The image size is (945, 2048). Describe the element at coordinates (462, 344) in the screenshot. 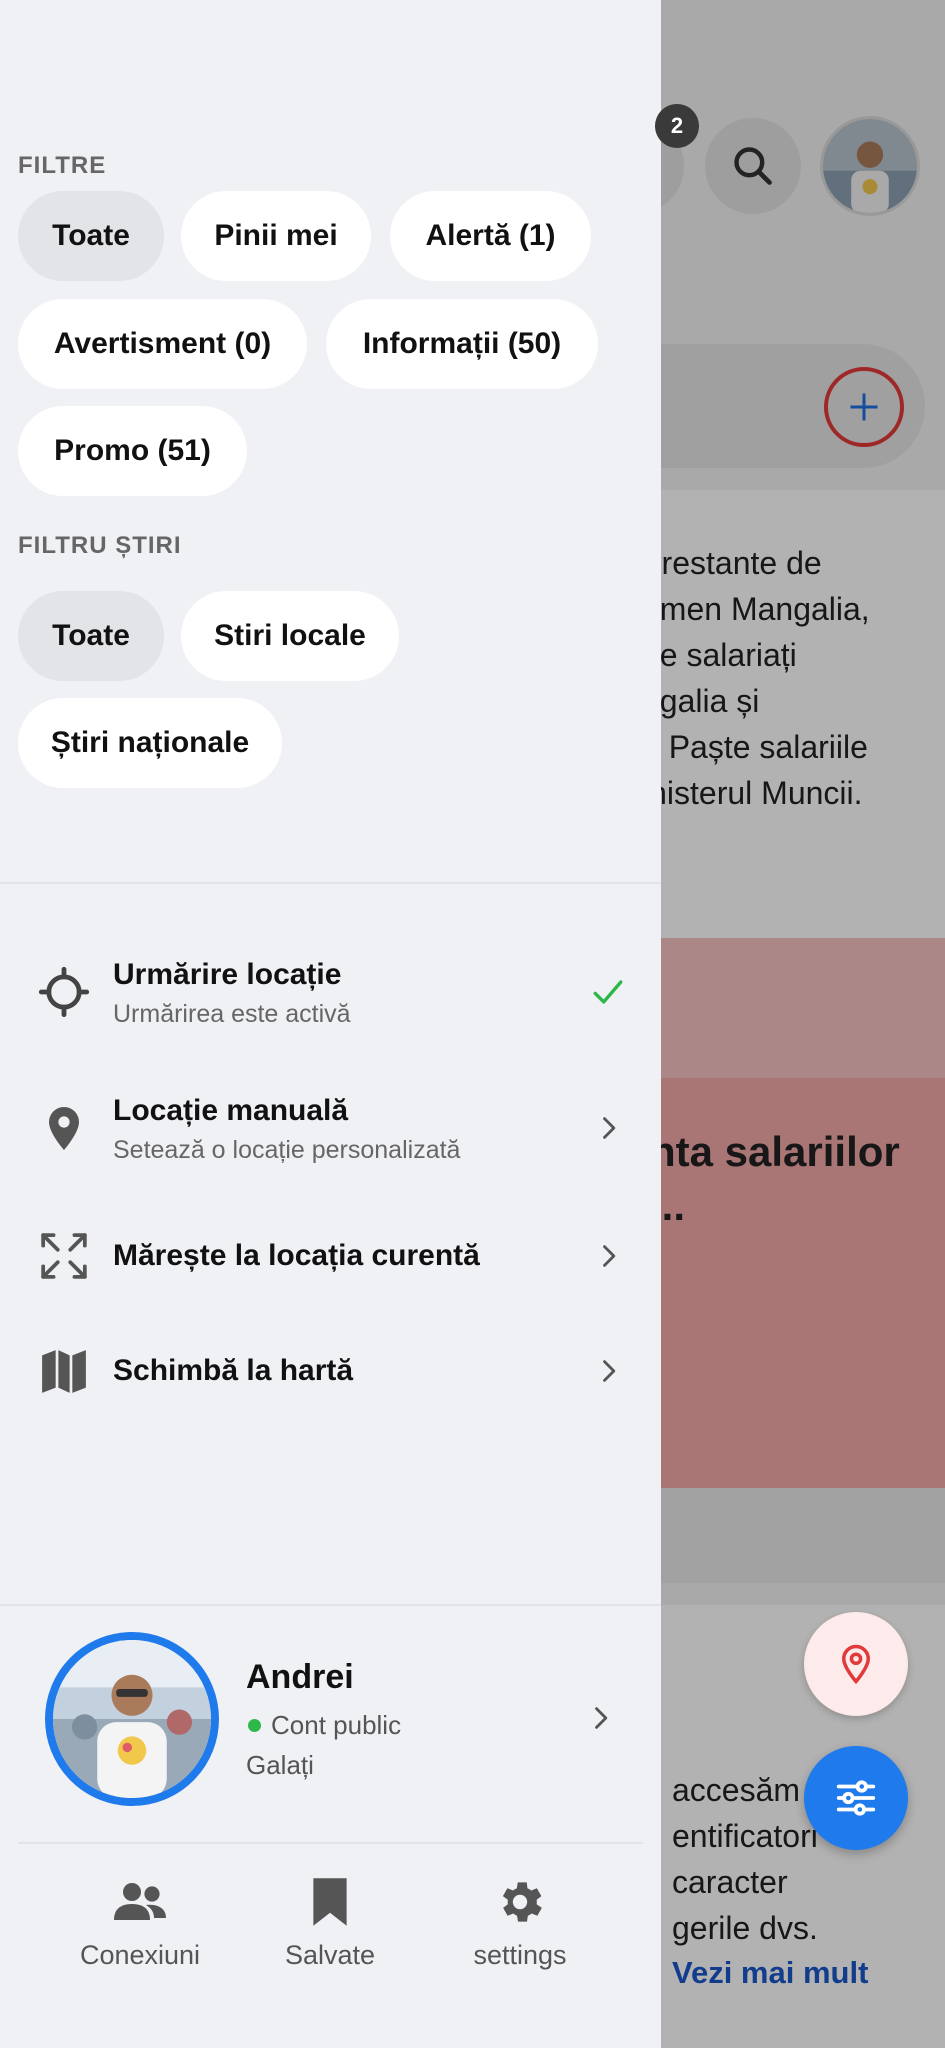

I see `filter-chip-info: Informații (50)` at that location.